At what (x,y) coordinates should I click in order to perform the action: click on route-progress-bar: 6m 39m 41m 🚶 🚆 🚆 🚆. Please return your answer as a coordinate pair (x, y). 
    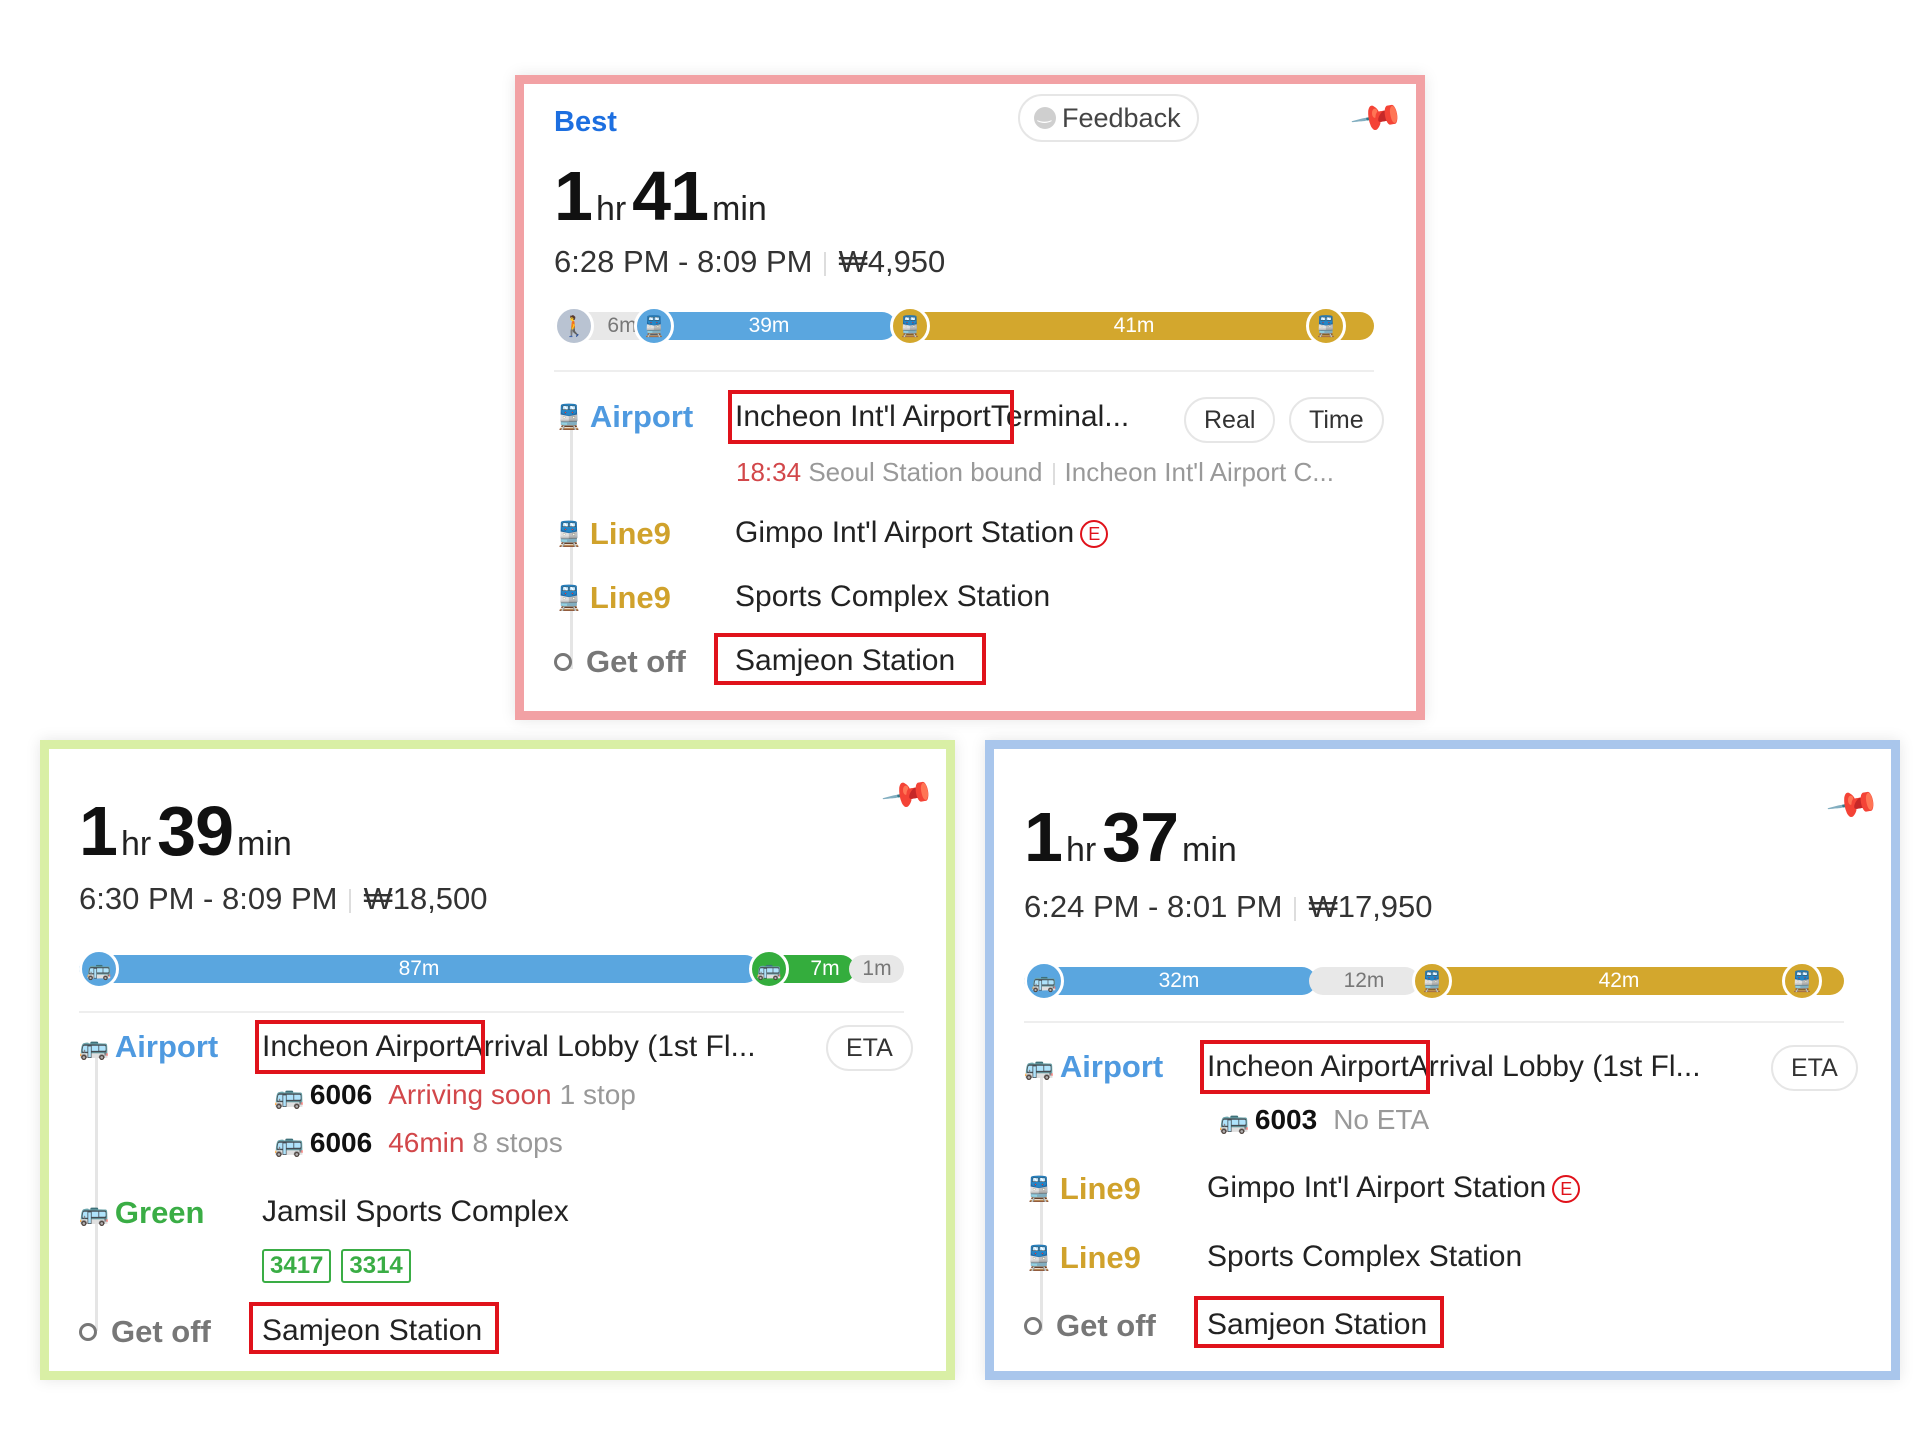
    Looking at the image, I should click on (964, 326).